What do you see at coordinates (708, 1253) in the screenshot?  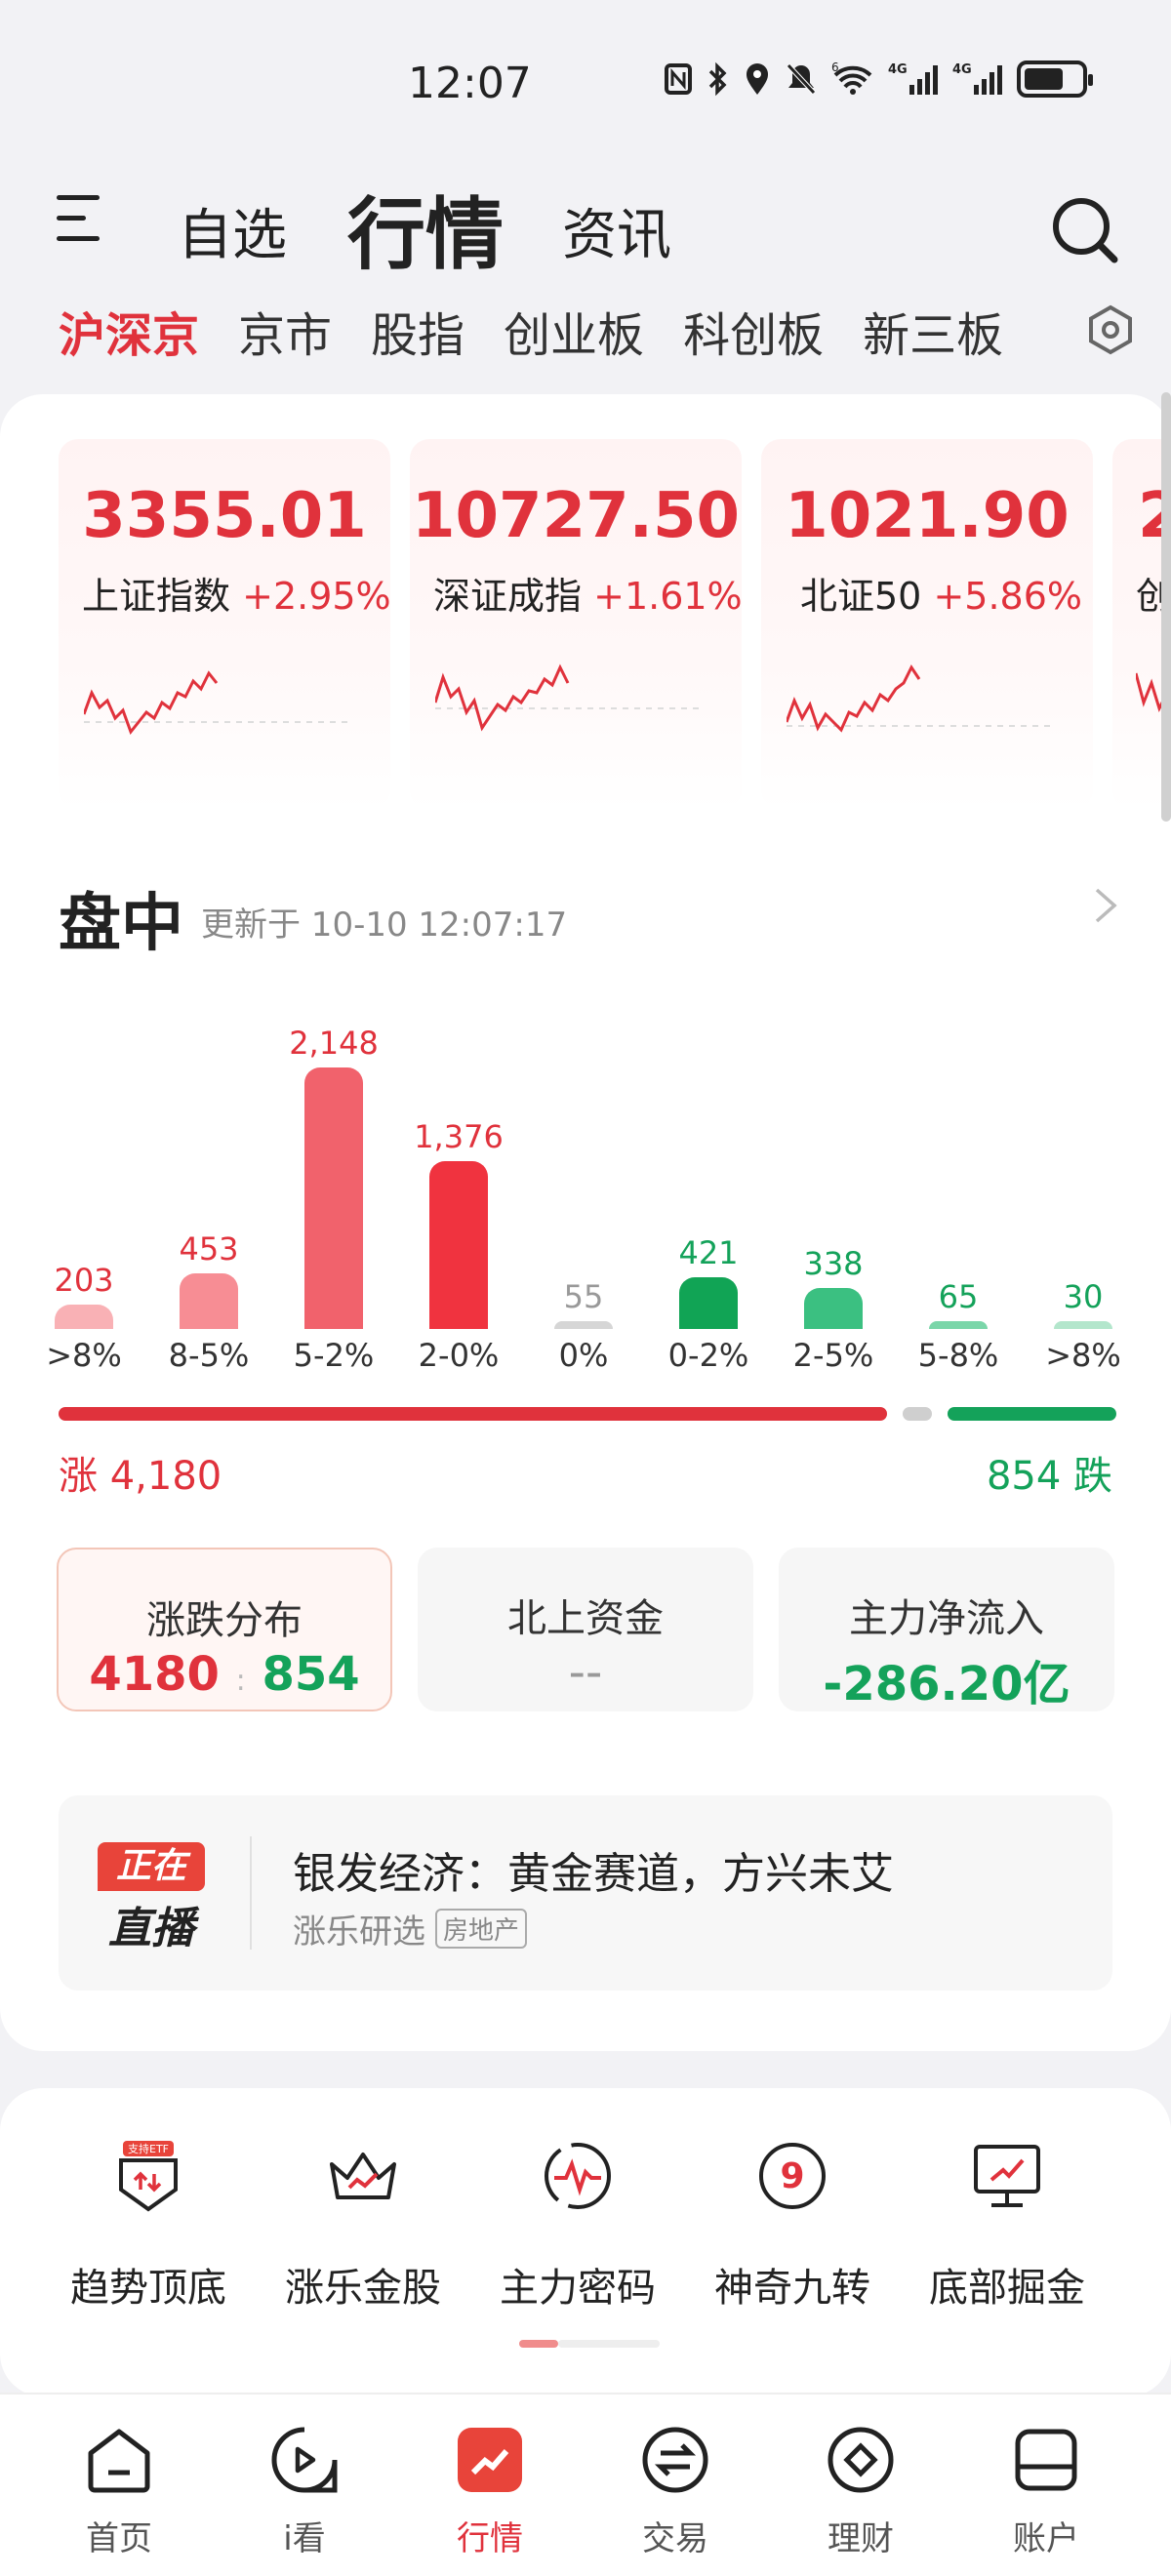 I see `chart-value-label: 421` at bounding box center [708, 1253].